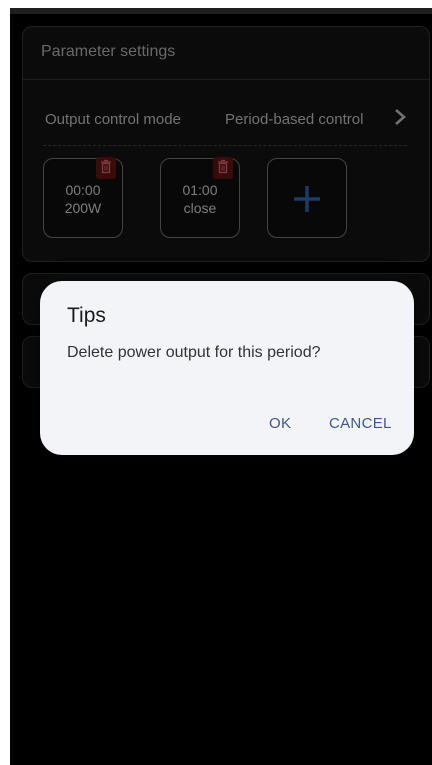  I want to click on panel-divider, so click(226, 79).